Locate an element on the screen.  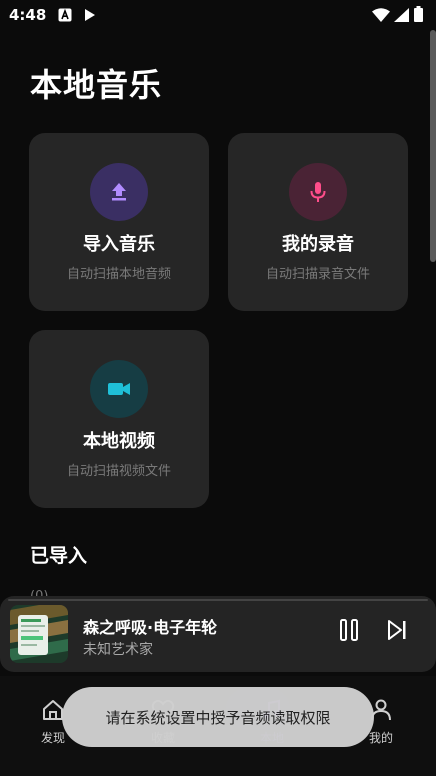
video-icon-circle is located at coordinates (119, 389).